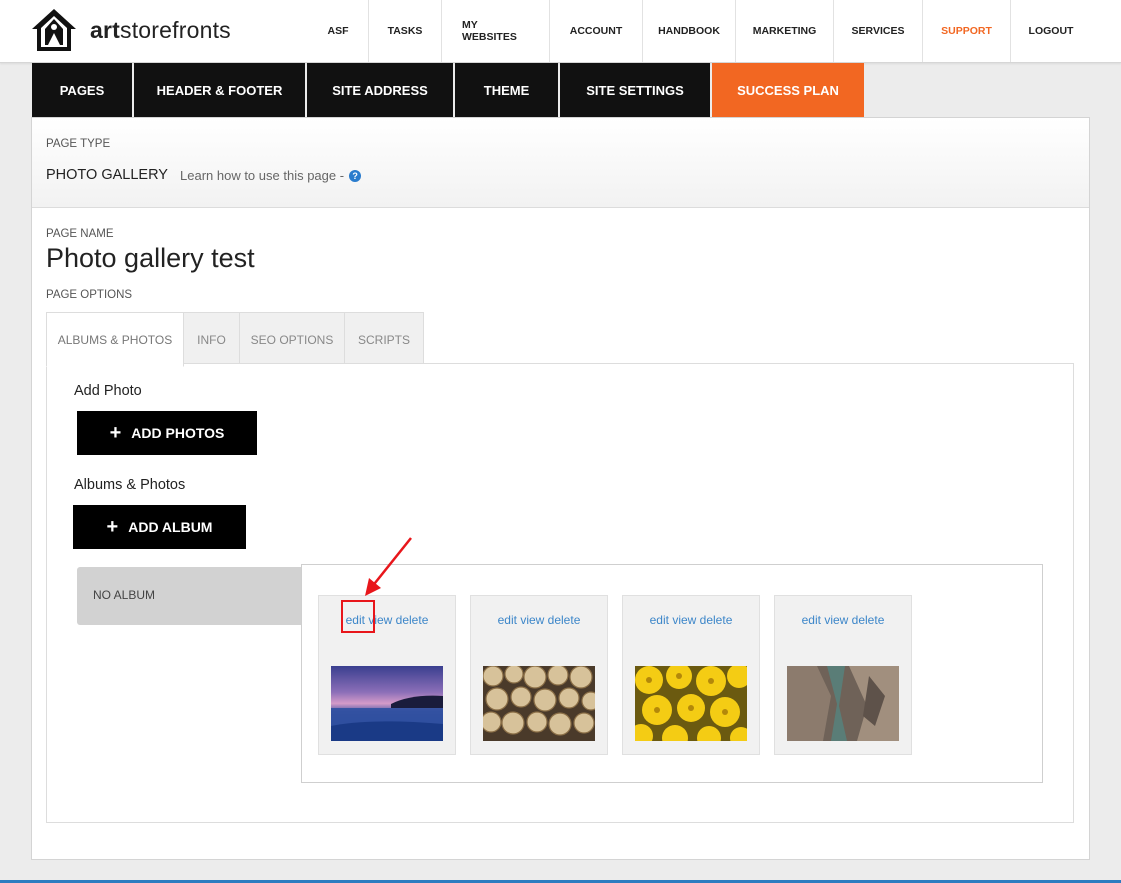 The width and height of the screenshot is (1121, 883). I want to click on page-options-tabs: ALBUMS & PHOTOS INFO SEO OPTIONS SCRIPTS, so click(235, 339).